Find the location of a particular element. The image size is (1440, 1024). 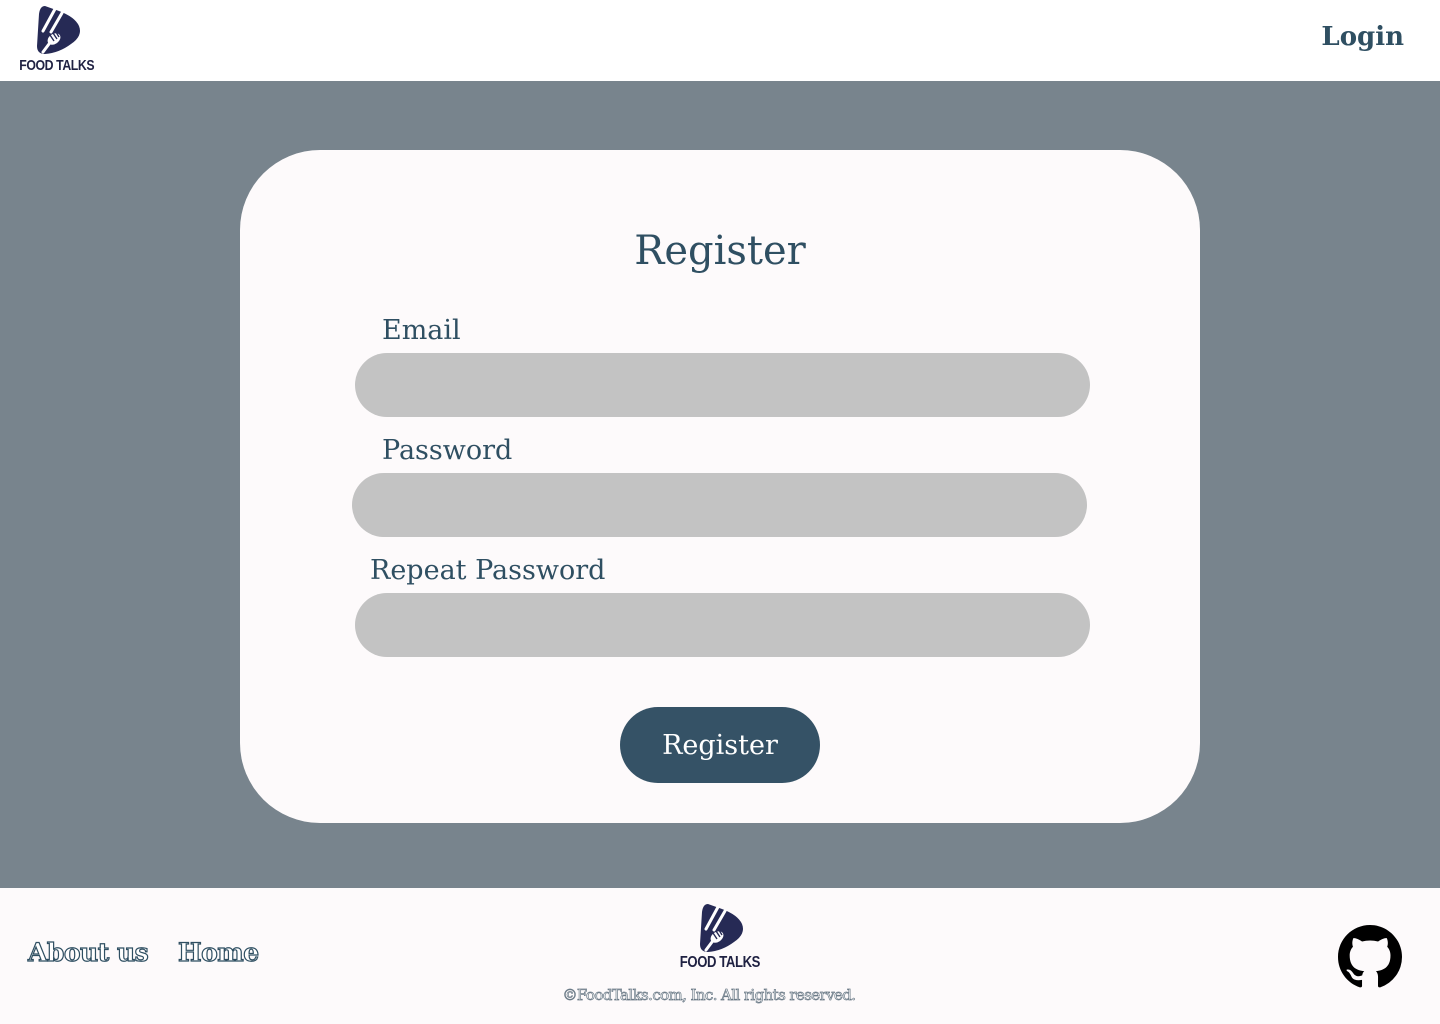

github-link is located at coordinates (1370, 957).